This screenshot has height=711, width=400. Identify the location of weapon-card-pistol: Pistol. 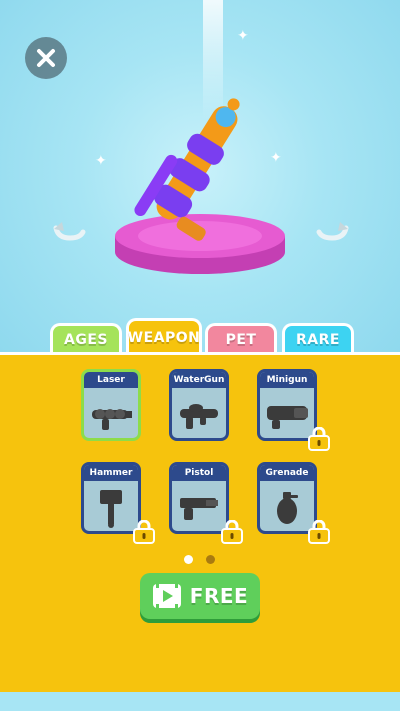
(199, 498).